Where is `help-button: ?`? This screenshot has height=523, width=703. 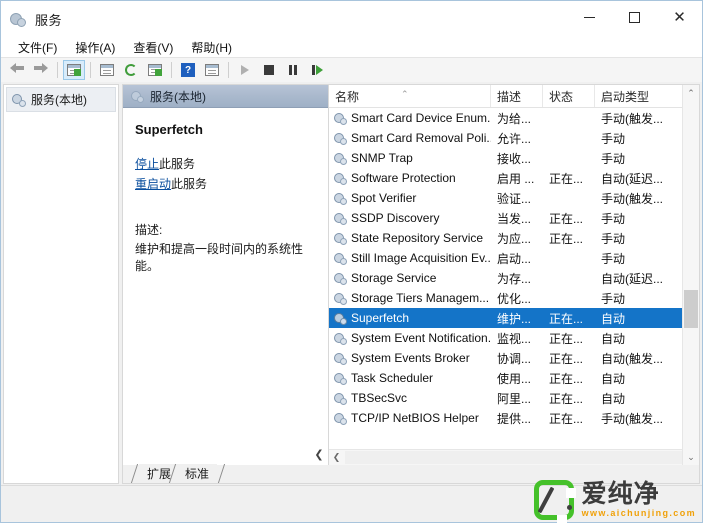
help-button: ? is located at coordinates (188, 70).